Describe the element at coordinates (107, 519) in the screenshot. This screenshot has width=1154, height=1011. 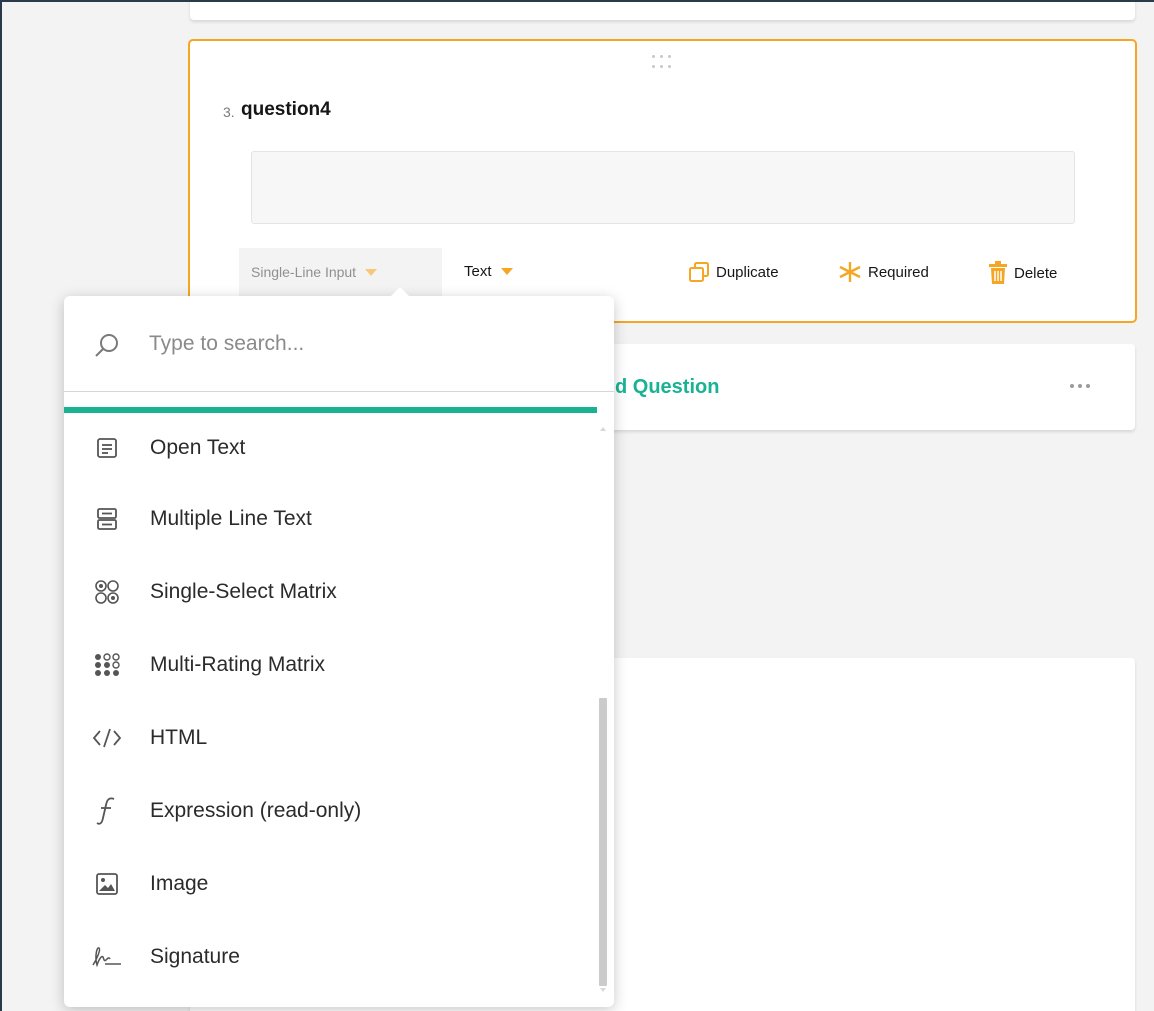
I see `multiple-text-icon` at that location.